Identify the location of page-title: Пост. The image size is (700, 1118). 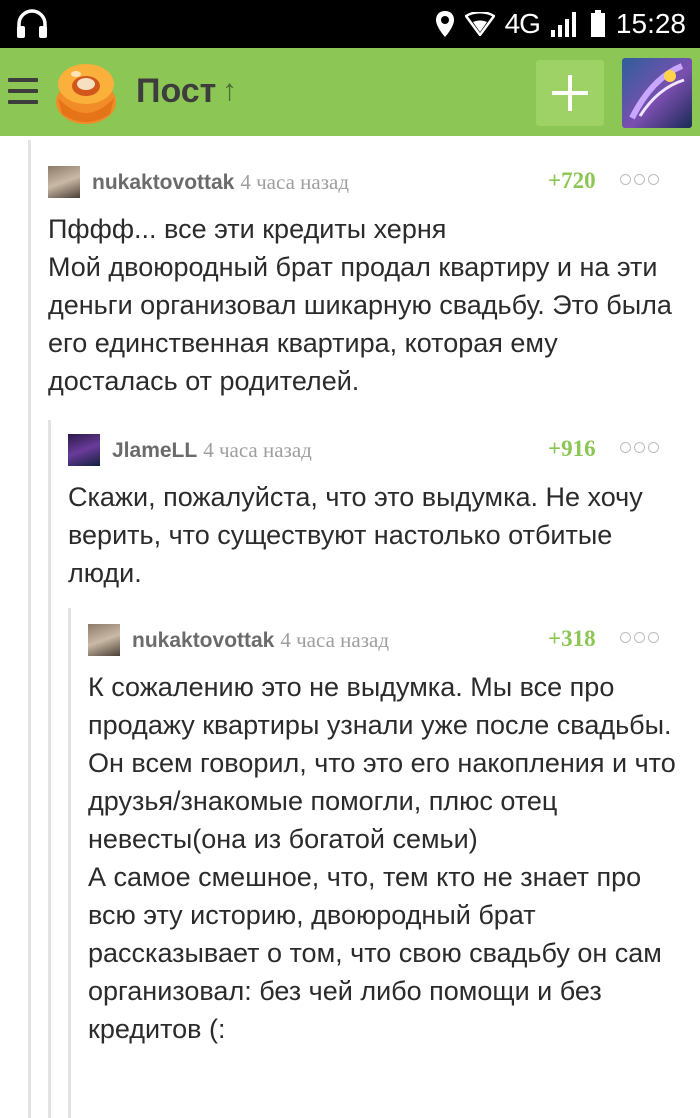
(176, 91).